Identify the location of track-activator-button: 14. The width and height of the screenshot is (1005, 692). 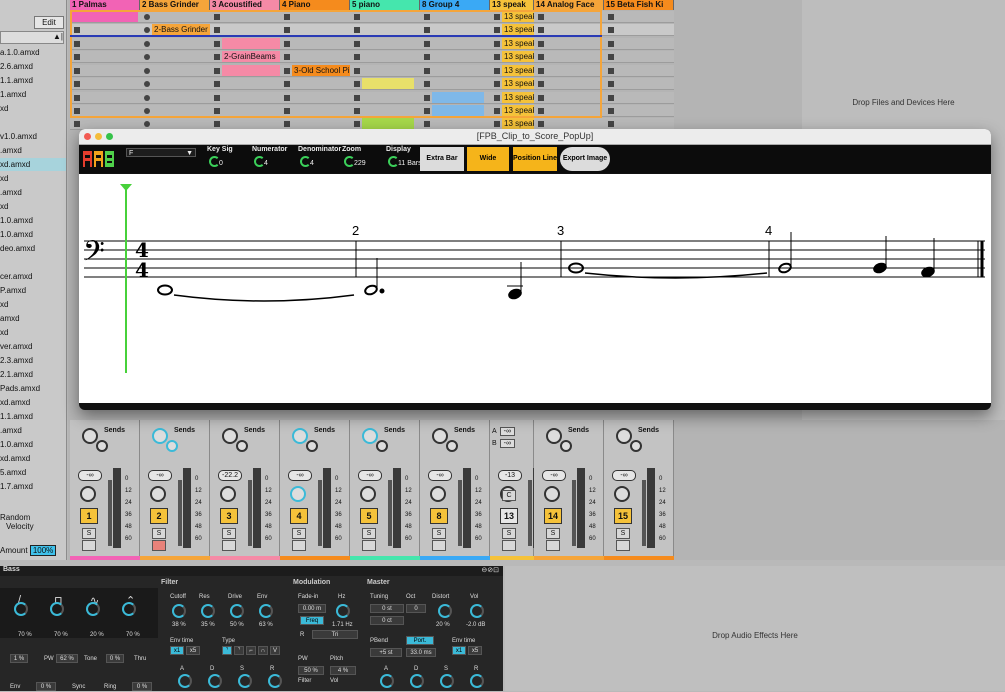
(553, 516).